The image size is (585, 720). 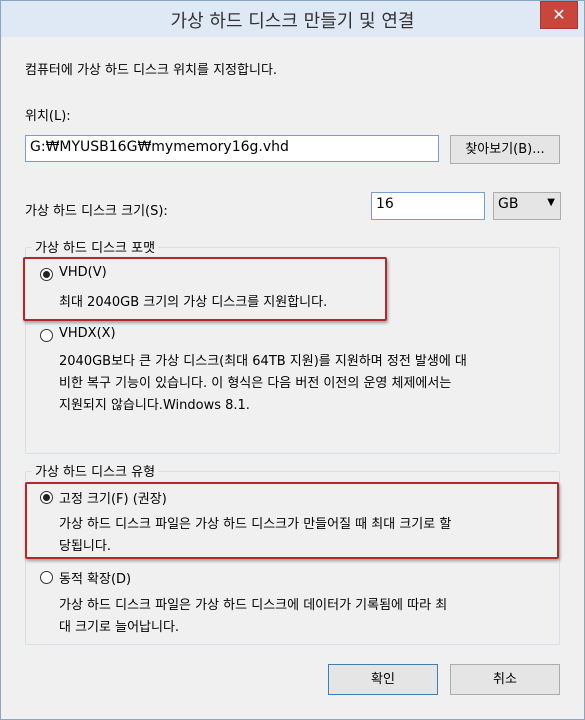 What do you see at coordinates (255, 383) in the screenshot?
I see `vhdx-desc-line: 비한 복구 기능이 있습니다. 이 형식은 다음 버전 이전의 운영 체제에서는` at bounding box center [255, 383].